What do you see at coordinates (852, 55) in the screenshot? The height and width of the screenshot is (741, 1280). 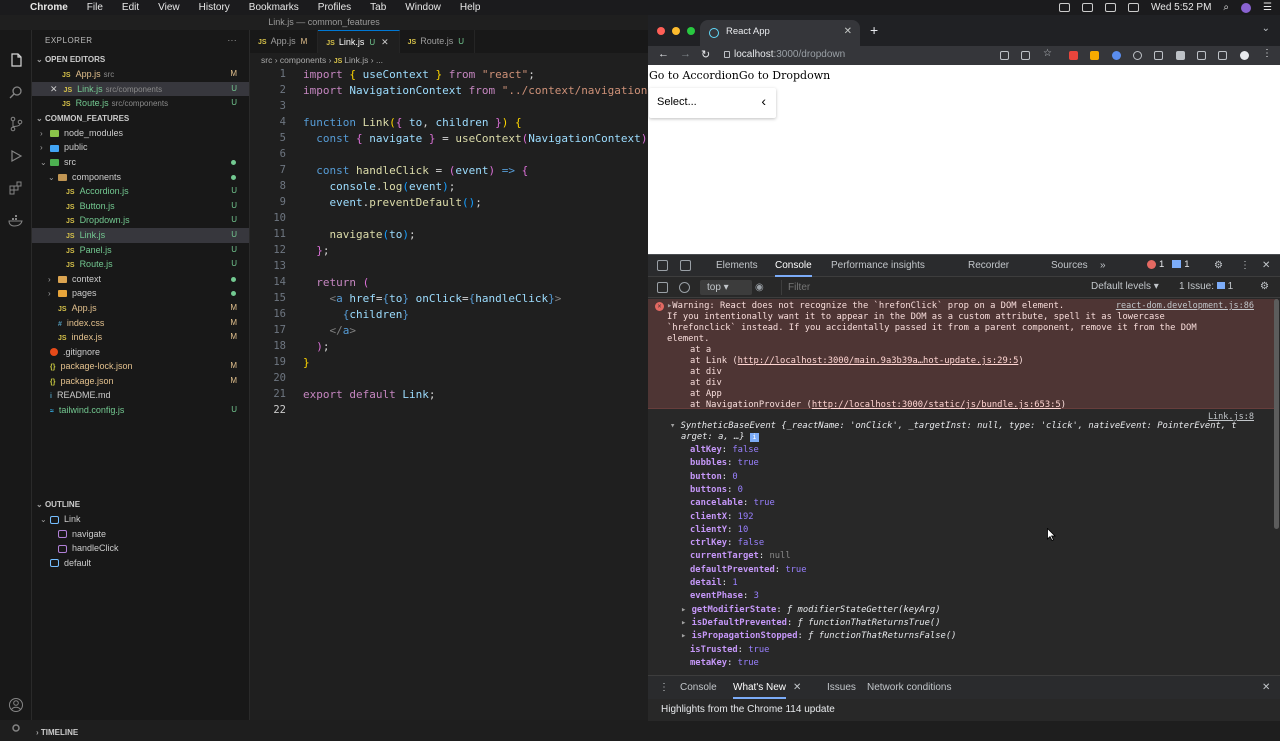 I see `address-bar: localhost:3000/dropdown` at bounding box center [852, 55].